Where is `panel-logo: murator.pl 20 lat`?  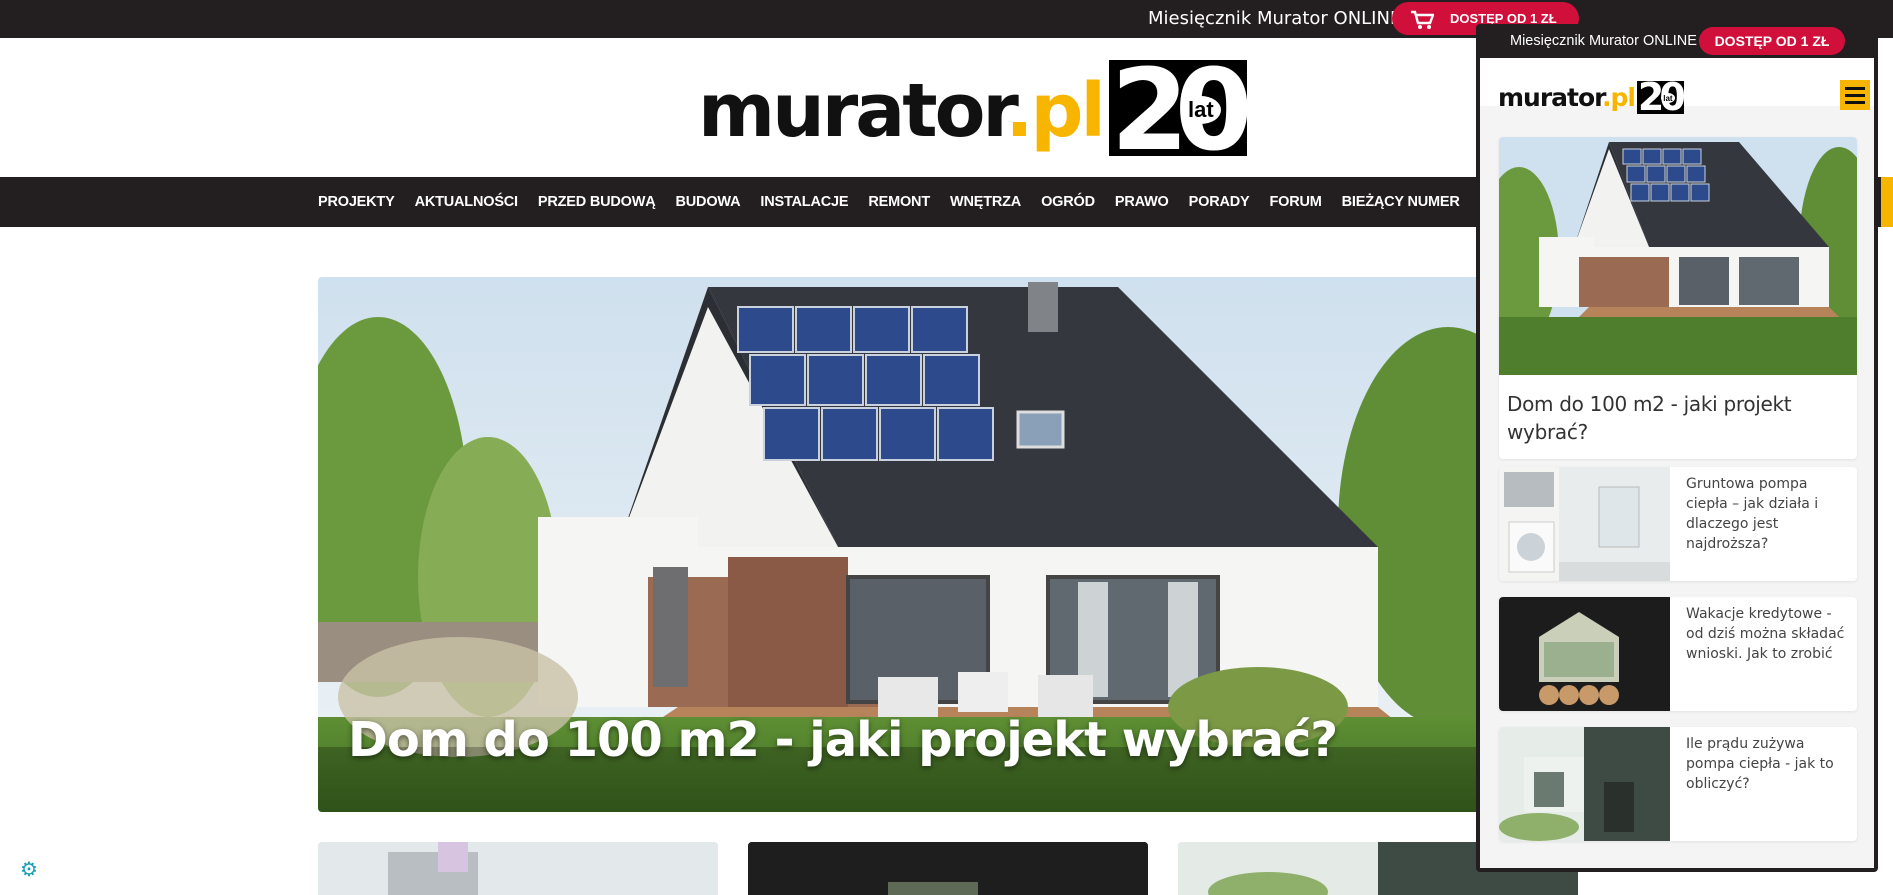
panel-logo: murator.pl 20 lat is located at coordinates (1591, 97).